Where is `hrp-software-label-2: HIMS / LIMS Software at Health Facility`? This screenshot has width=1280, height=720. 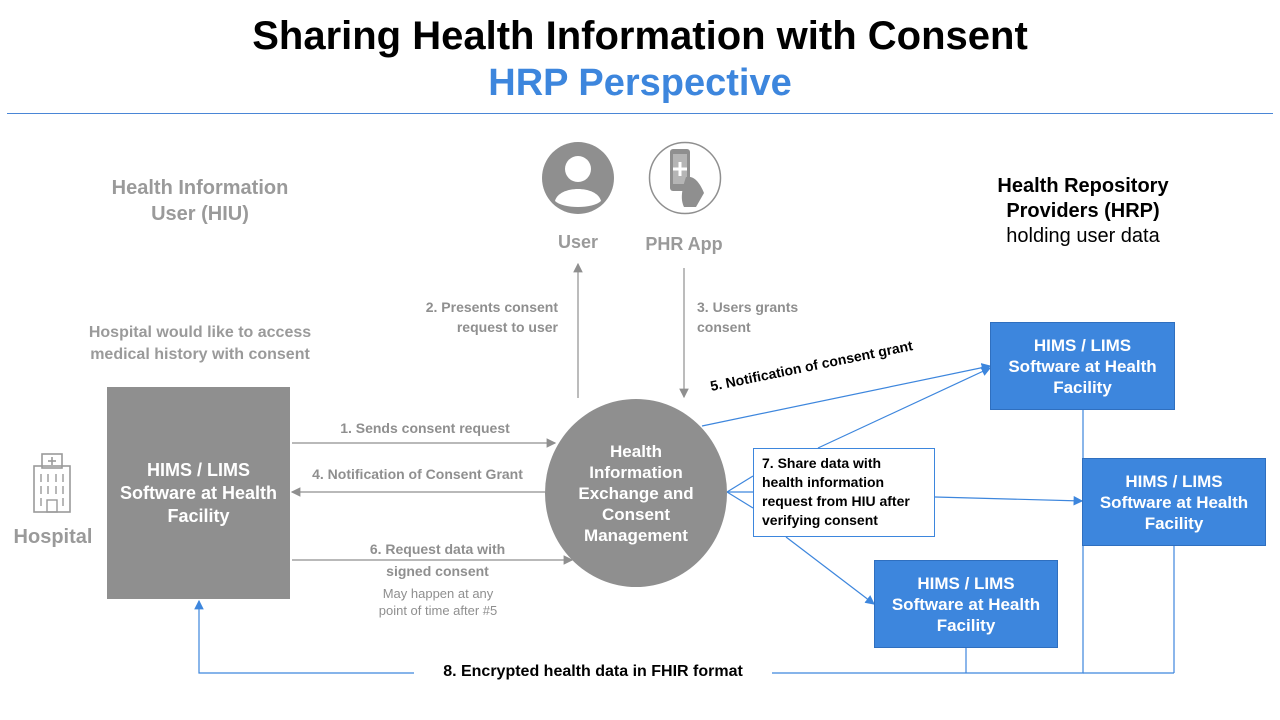
hrp-software-label-2: HIMS / LIMS Software at Health Facility is located at coordinates (1174, 502).